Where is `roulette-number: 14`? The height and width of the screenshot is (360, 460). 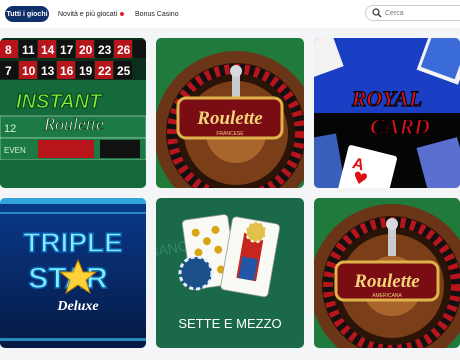
roulette-number: 14 is located at coordinates (48, 50).